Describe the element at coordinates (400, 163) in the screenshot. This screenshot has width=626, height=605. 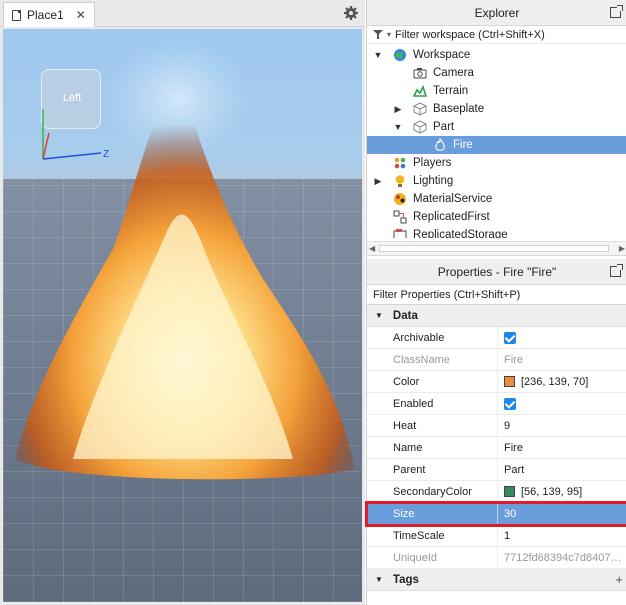
I see `players-icon` at that location.